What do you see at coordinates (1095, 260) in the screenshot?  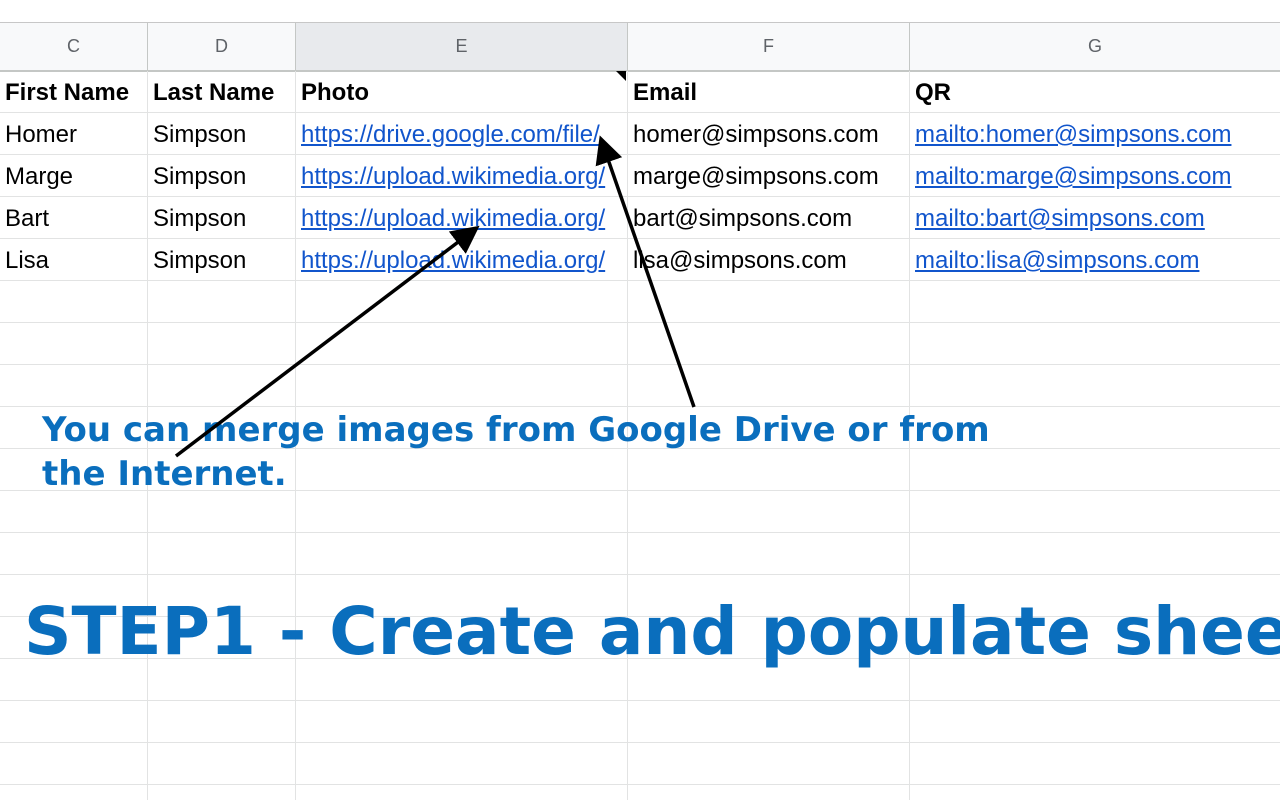 I see `cell-qr-link: mailto:lisa@simpsons.com` at bounding box center [1095, 260].